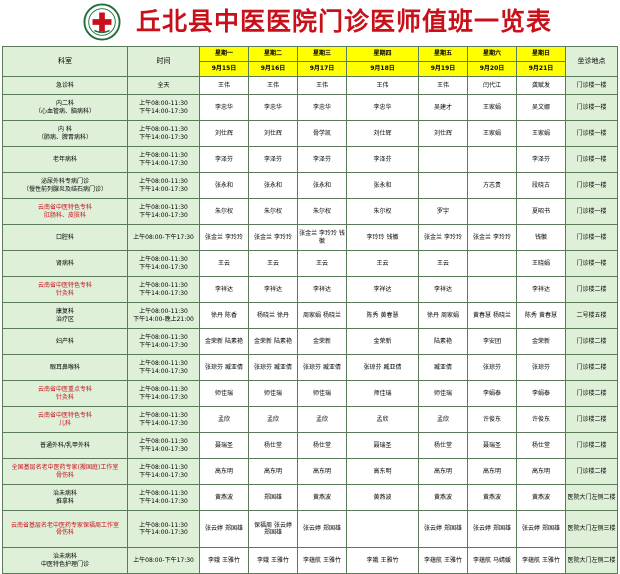 Image resolution: width=620 pixels, height=574 pixels. Describe the element at coordinates (273, 315) in the screenshot. I see `doctor-cell: 杨晓兰 徐丹` at that location.